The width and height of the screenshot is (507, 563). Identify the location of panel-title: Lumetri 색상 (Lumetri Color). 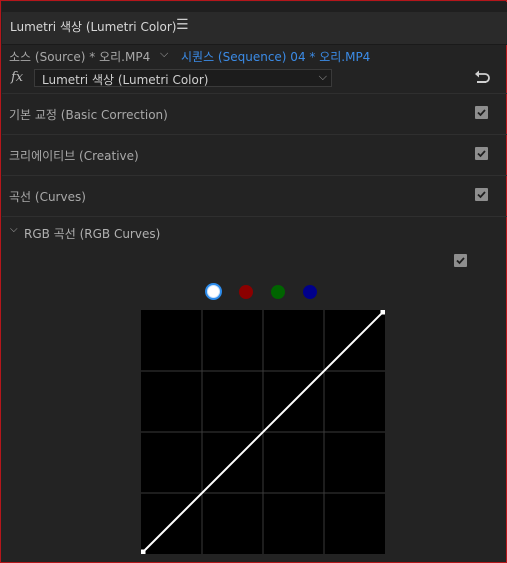
(93, 27).